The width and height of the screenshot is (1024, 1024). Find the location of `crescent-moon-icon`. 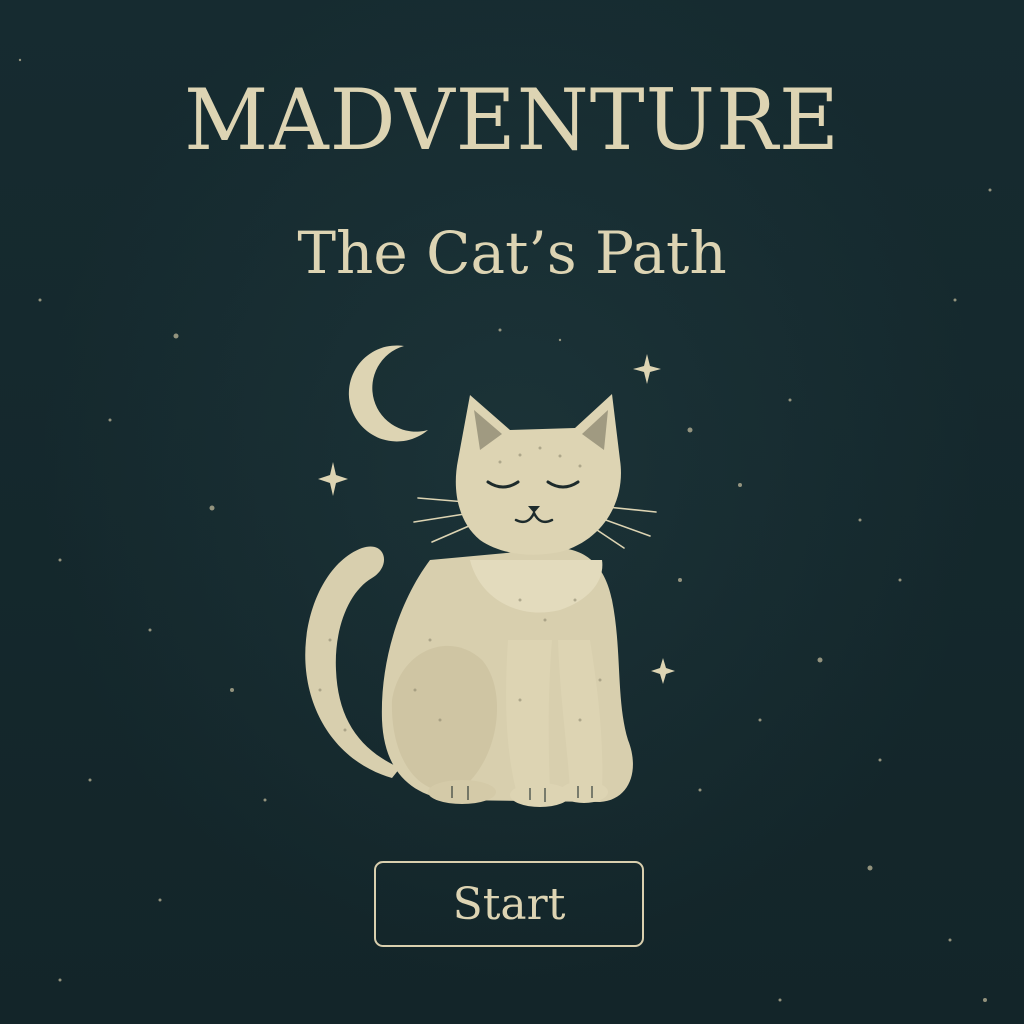

crescent-moon-icon is located at coordinates (388, 393).